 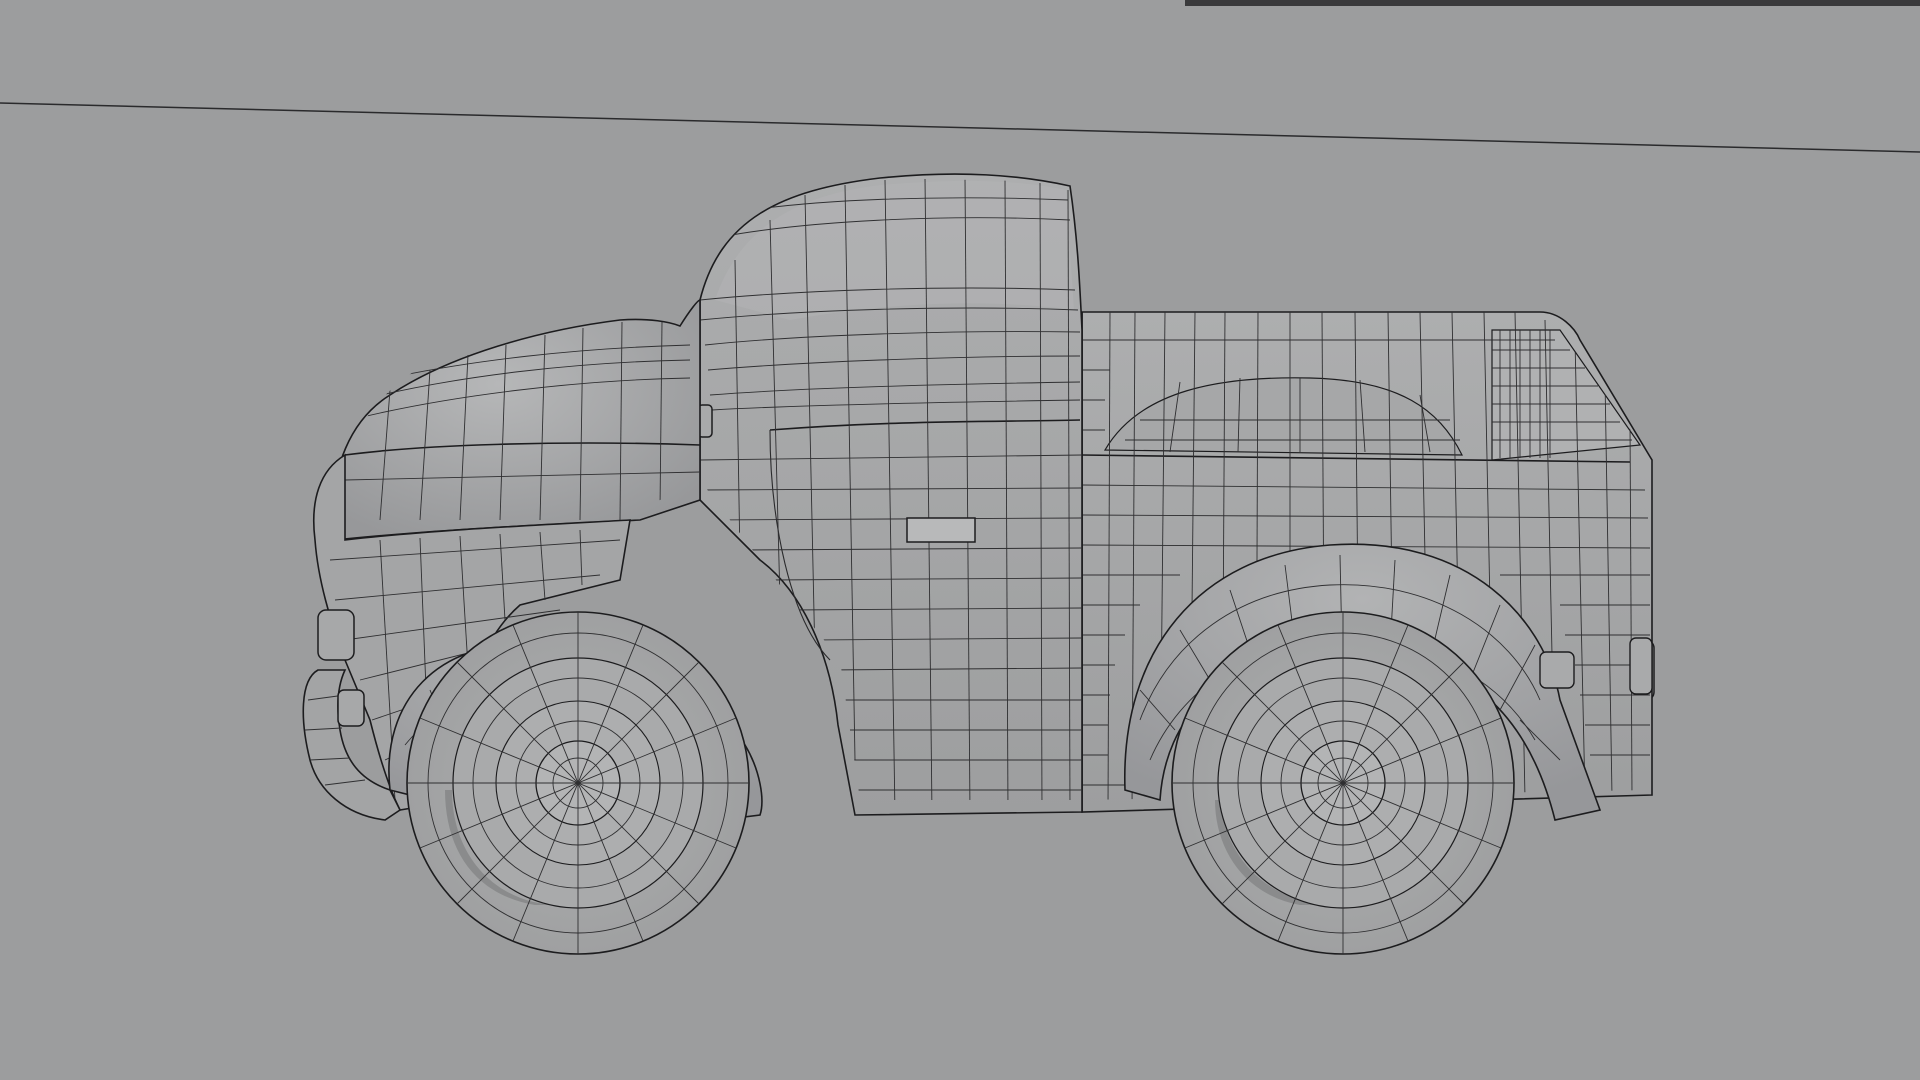 I want to click on truck-hood, so click(x=517, y=420).